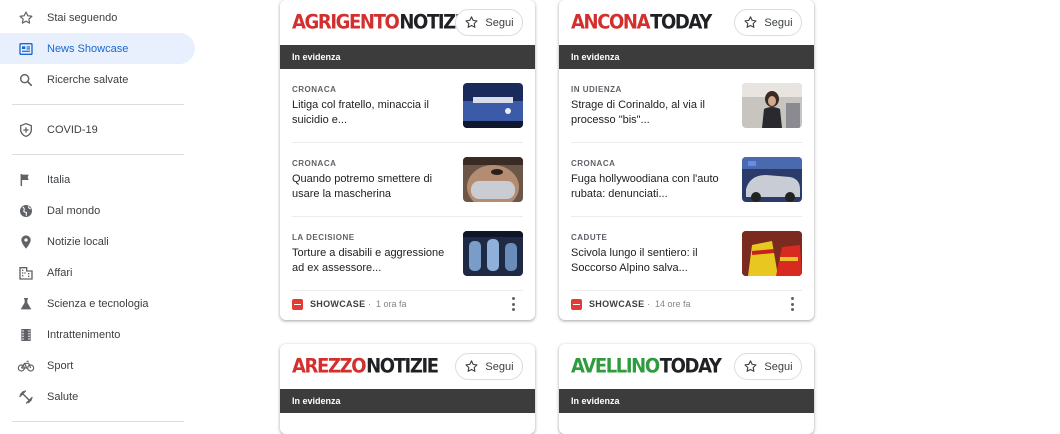 The image size is (1060, 434). I want to click on logo-part-b: TODAY, so click(681, 23).